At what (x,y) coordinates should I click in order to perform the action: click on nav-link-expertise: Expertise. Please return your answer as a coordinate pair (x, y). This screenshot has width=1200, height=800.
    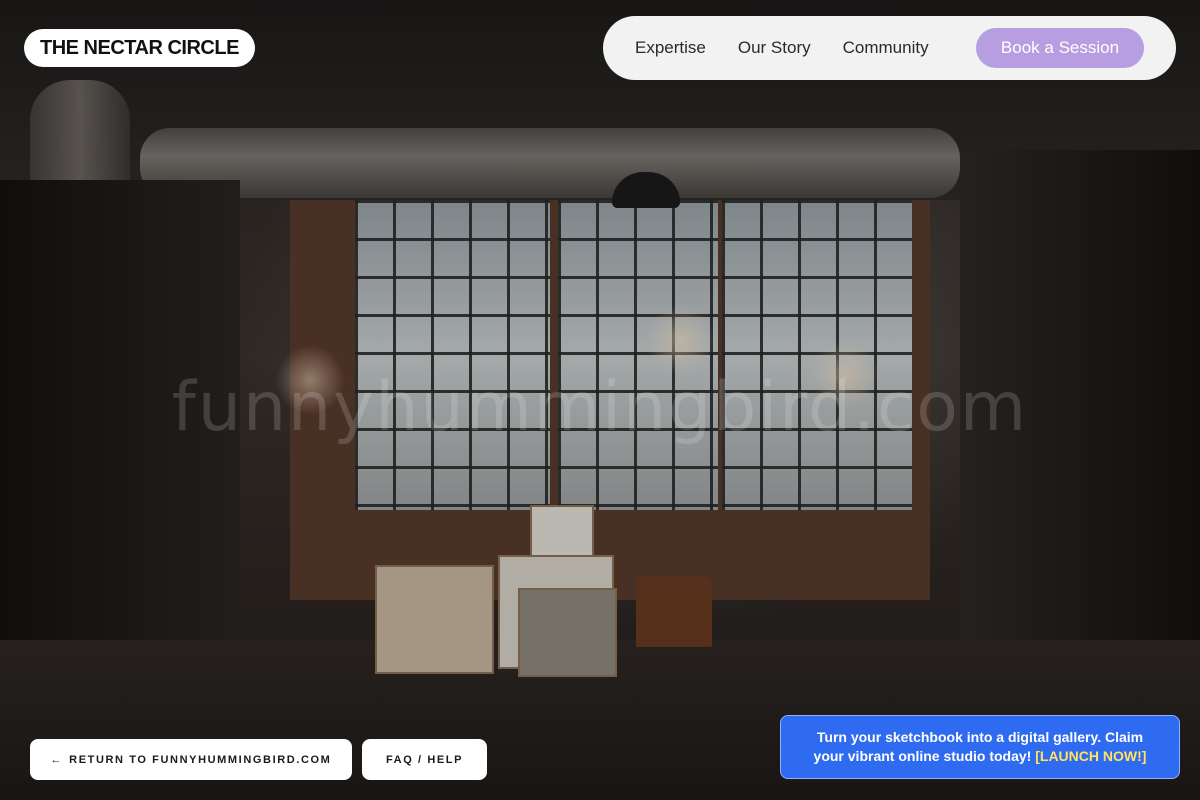
    Looking at the image, I should click on (670, 48).